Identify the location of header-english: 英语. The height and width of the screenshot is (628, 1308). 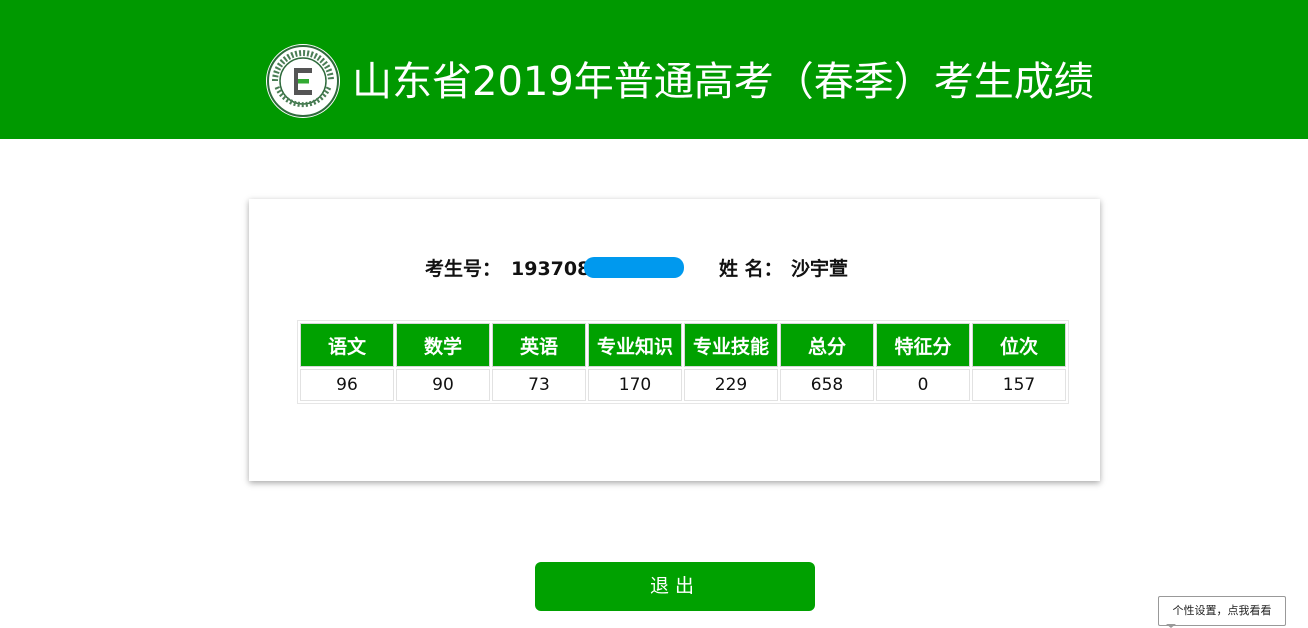
(539, 345).